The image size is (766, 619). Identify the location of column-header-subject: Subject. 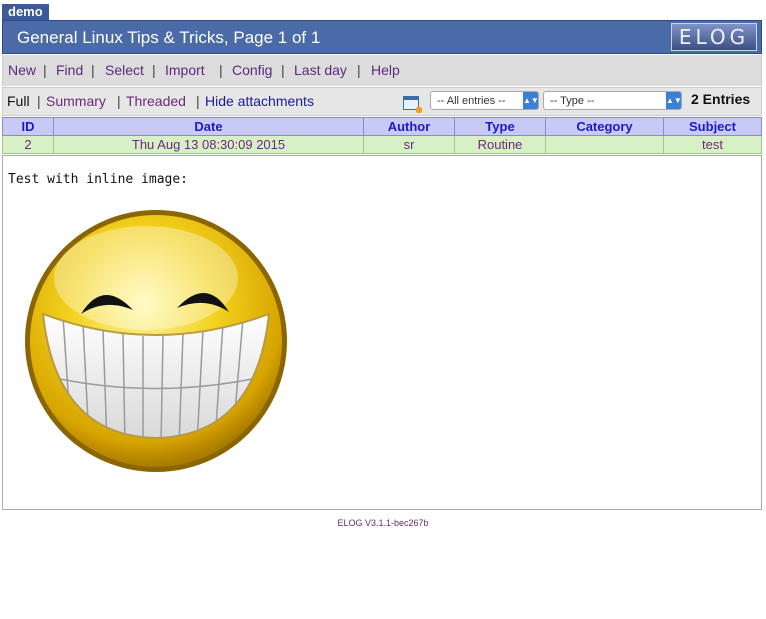
(712, 126).